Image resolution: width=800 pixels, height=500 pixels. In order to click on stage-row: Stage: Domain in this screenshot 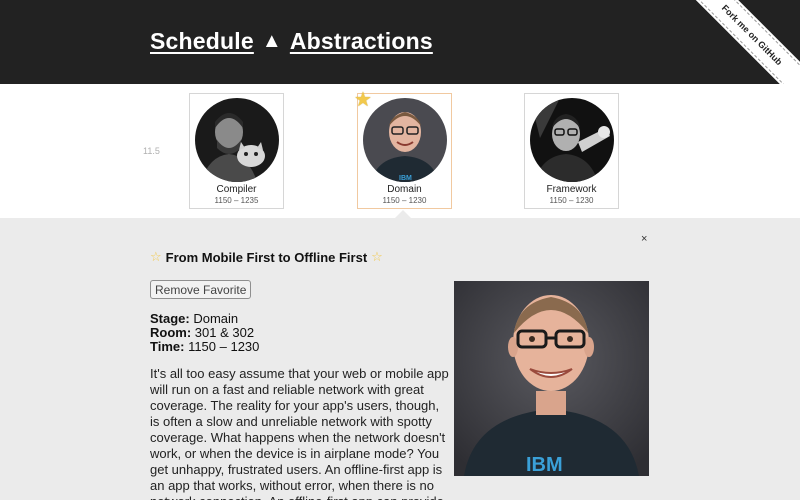, I will do `click(204, 319)`.